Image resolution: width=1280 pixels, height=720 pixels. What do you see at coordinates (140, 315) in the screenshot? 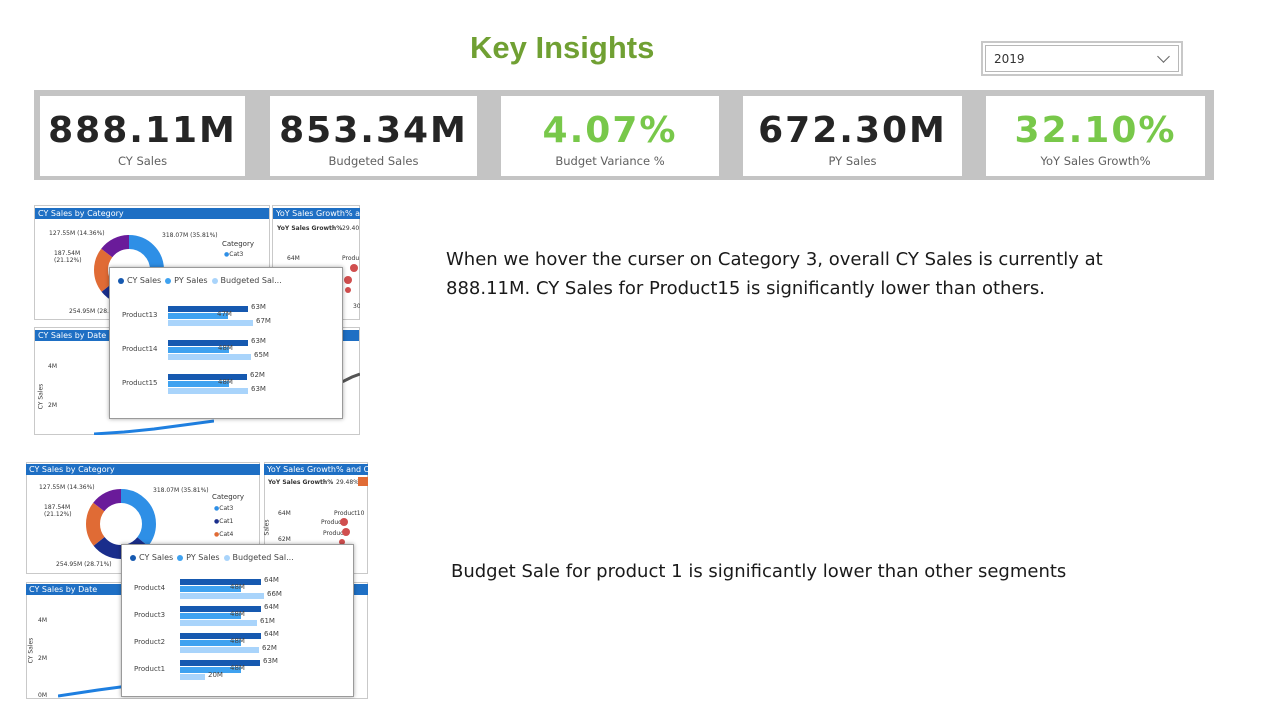
I see `tooltip-product-label: Product13` at bounding box center [140, 315].